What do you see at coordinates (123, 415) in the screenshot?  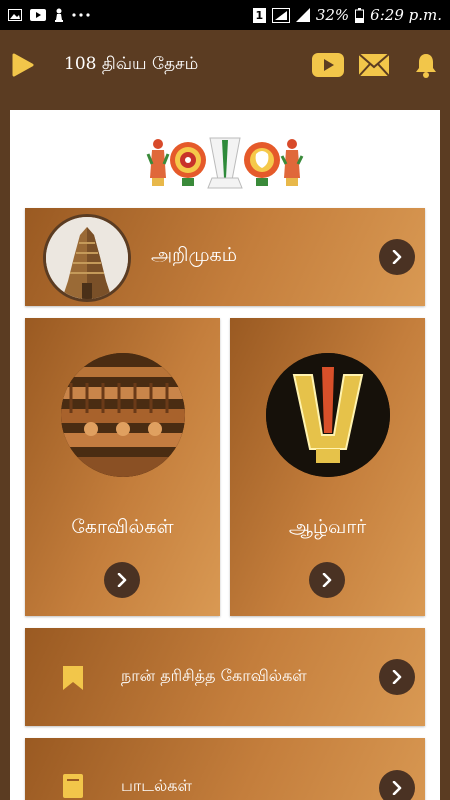 I see `temple-carvings-thumbnail` at bounding box center [123, 415].